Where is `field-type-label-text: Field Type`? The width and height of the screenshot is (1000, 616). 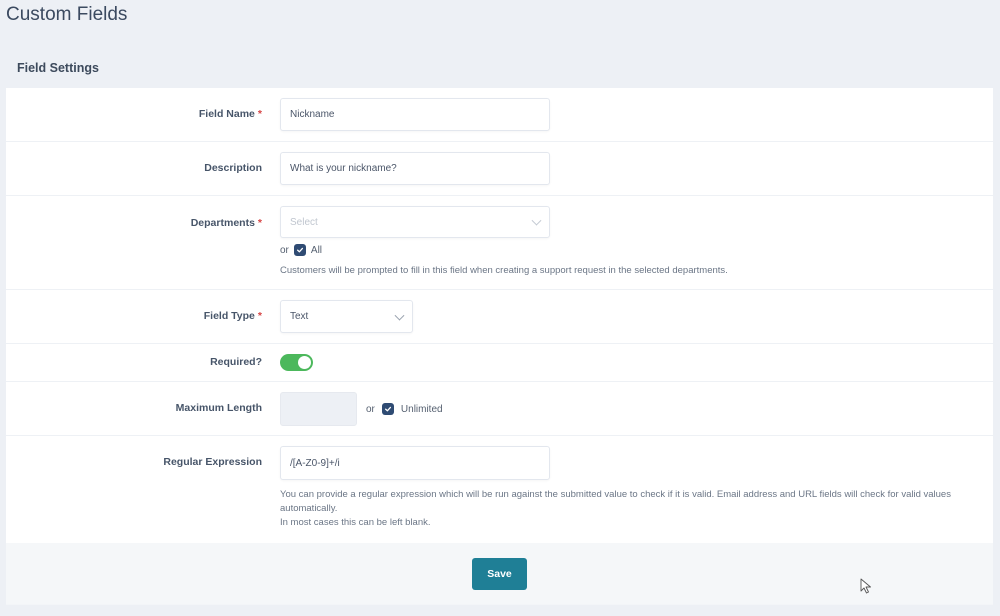
field-type-label-text: Field Type is located at coordinates (229, 316).